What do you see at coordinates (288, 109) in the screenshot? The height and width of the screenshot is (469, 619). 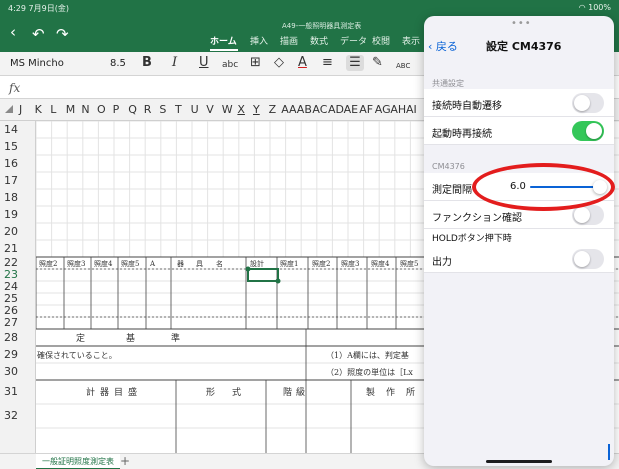 I see `column-label: AA` at bounding box center [288, 109].